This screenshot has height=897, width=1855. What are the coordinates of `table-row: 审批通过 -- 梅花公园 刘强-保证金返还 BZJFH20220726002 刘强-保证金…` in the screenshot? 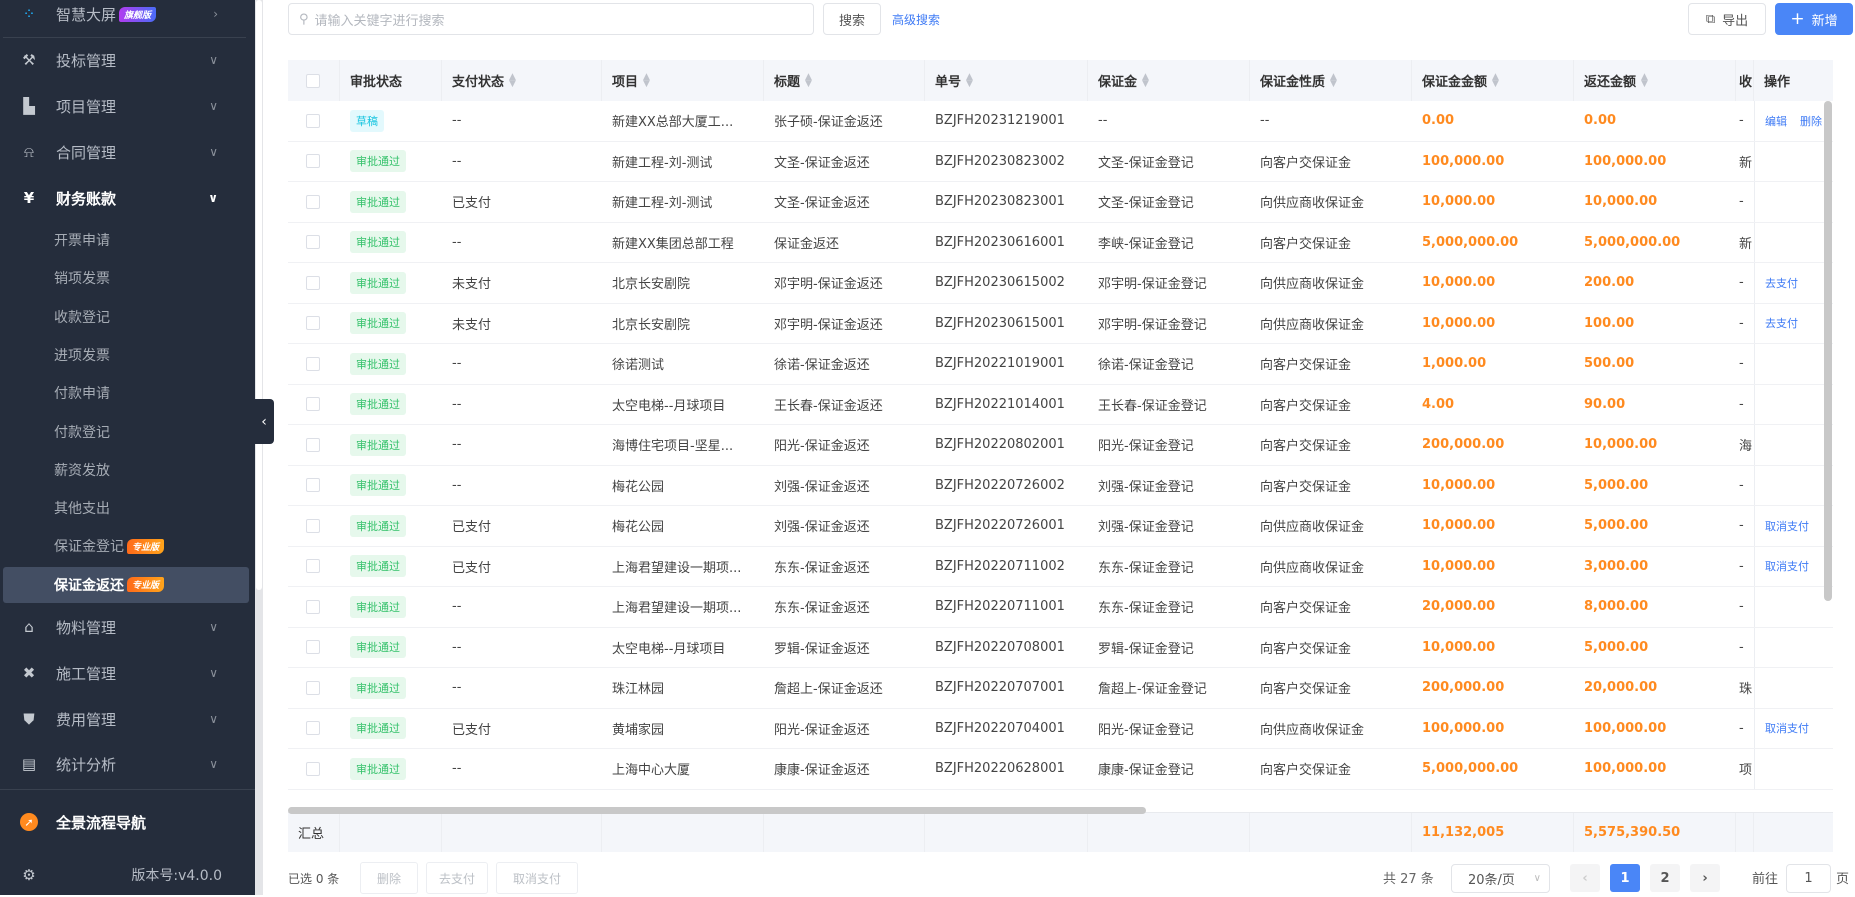 It's located at (1060, 485).